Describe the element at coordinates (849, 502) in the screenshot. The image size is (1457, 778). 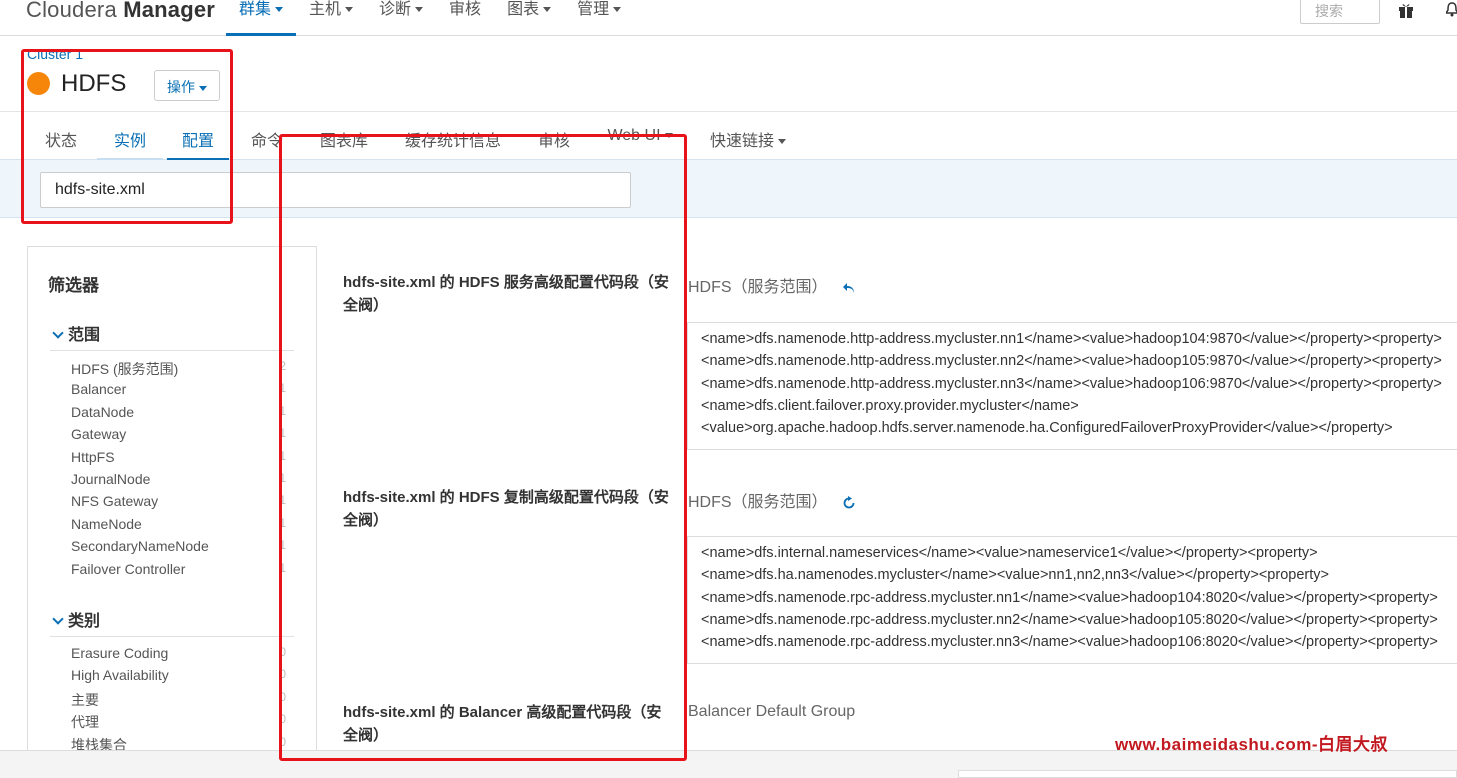
I see `reset-icon` at that location.